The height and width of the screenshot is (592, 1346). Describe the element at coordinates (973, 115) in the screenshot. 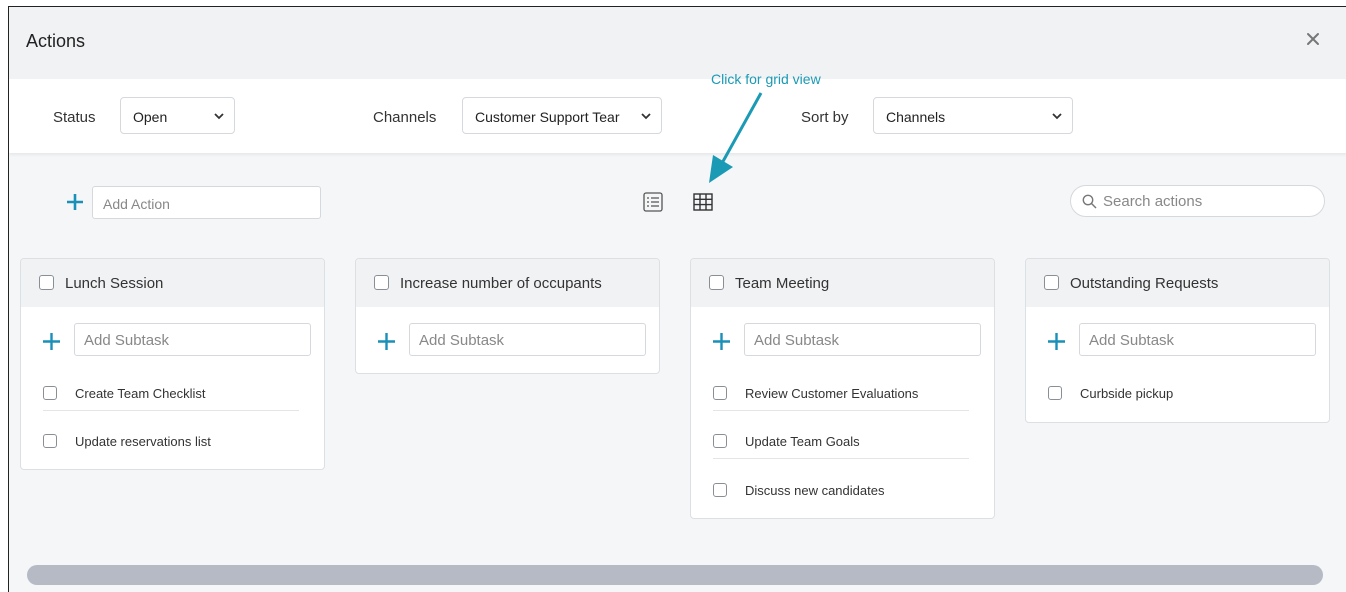

I see `sort-select: Channels` at that location.